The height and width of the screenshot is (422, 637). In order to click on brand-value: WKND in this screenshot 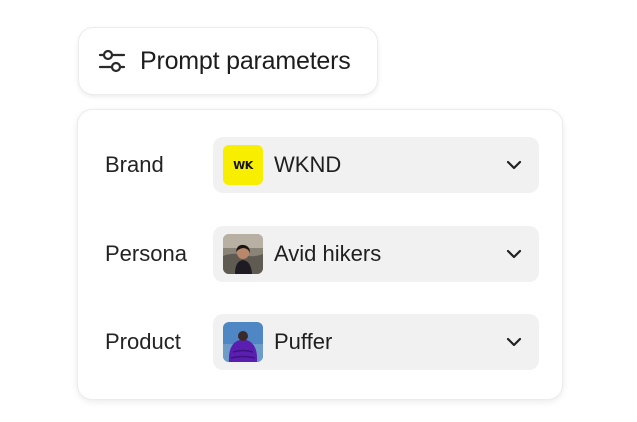, I will do `click(308, 164)`.